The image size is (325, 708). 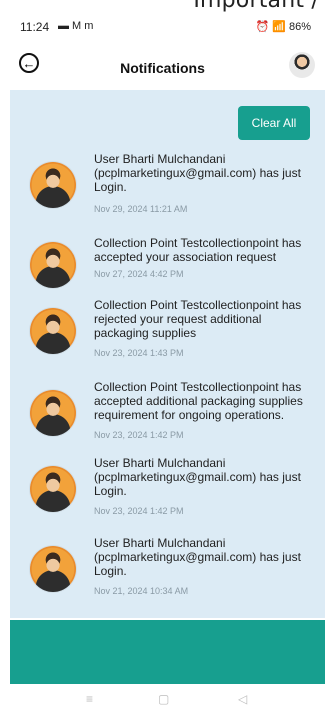 I want to click on notification-time: Nov 23, 2024 1:43 PM, so click(x=139, y=353).